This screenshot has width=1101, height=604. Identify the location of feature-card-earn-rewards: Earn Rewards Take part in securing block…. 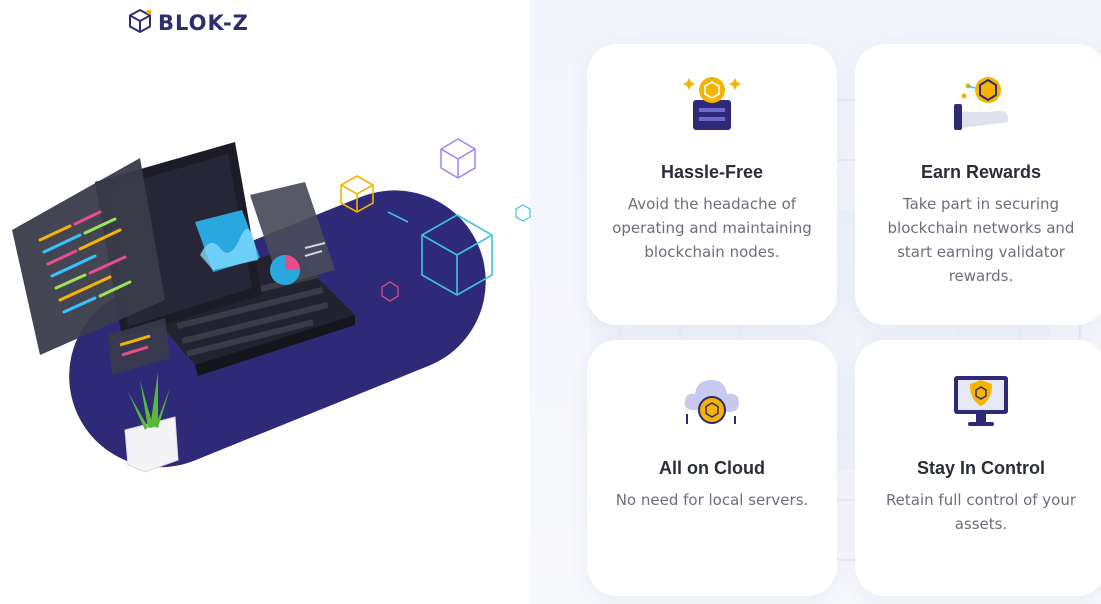
(978, 184).